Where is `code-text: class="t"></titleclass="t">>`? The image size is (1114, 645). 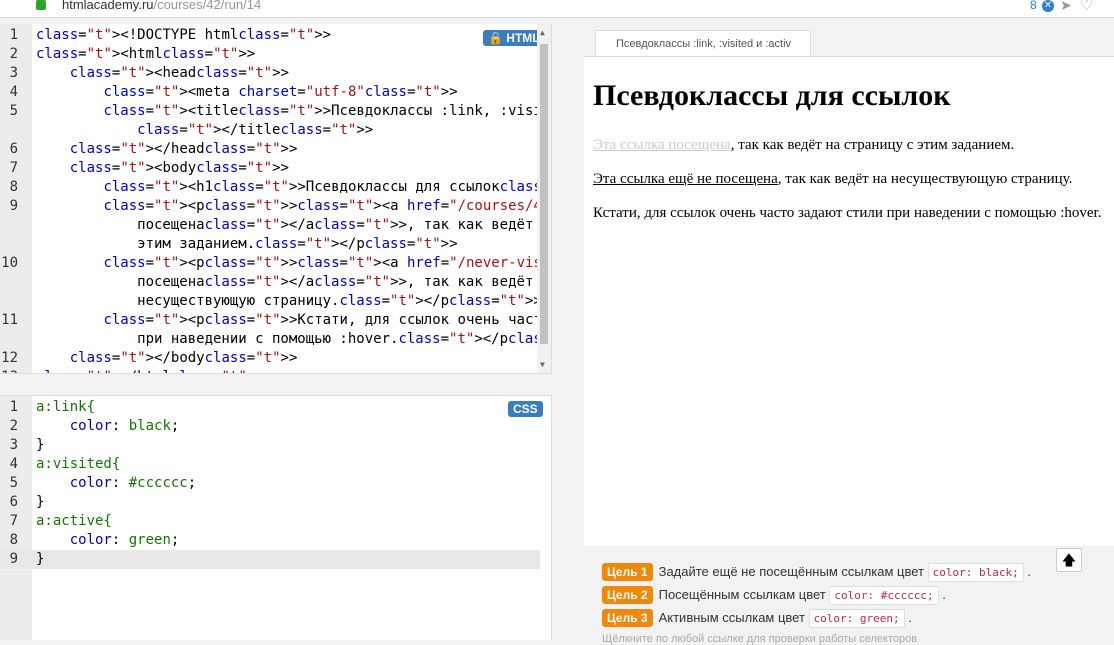 code-text: class="t"></titleclass="t">> is located at coordinates (204, 130).